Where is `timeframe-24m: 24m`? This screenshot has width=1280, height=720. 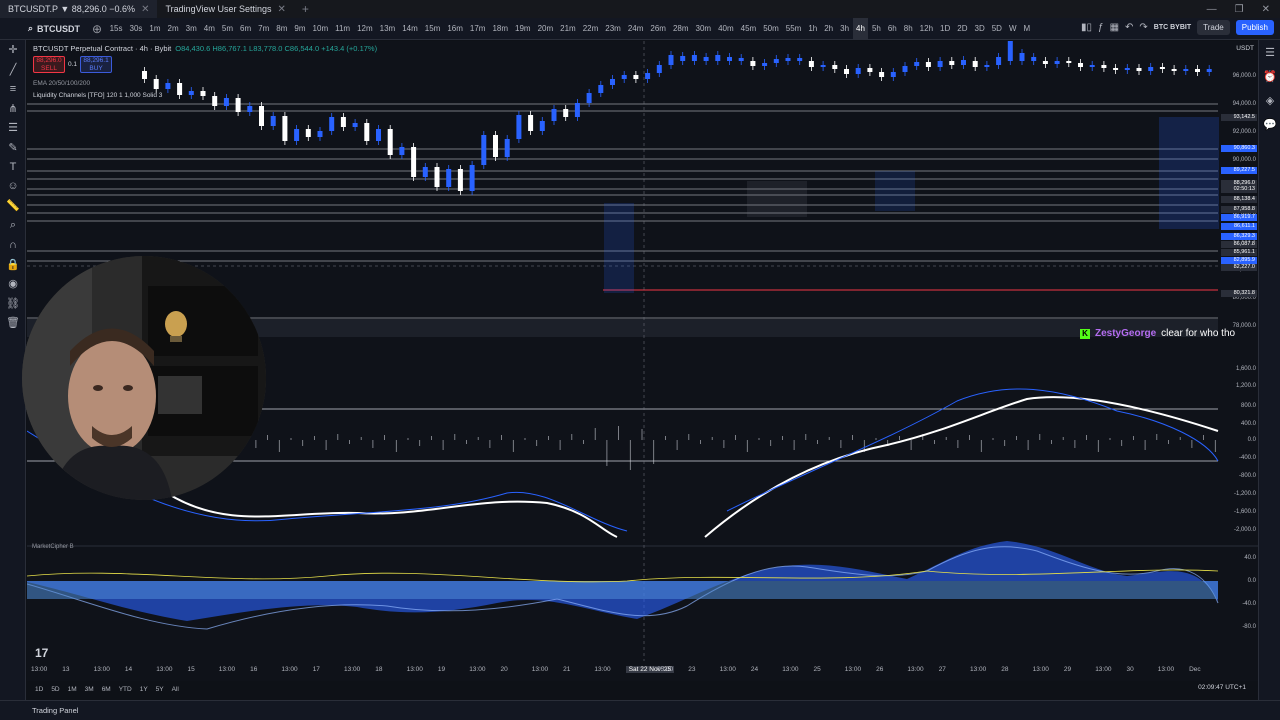 timeframe-24m: 24m is located at coordinates (635, 29).